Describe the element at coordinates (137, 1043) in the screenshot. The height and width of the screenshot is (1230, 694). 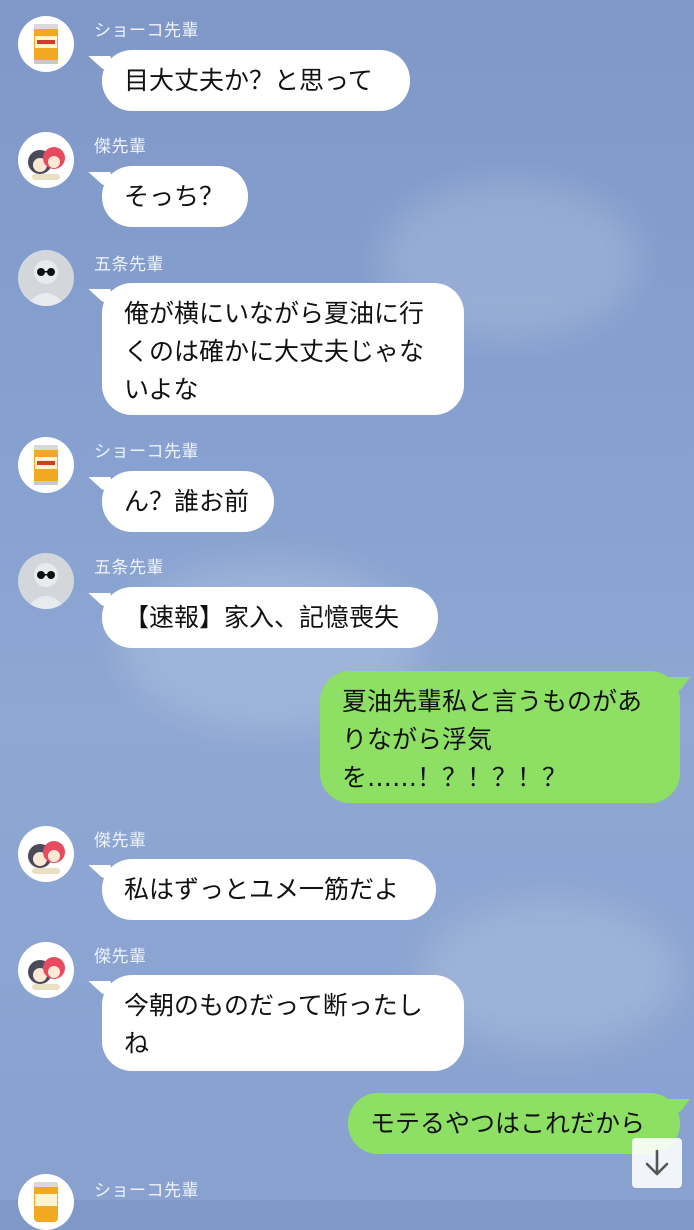
I see `message-line: ね` at that location.